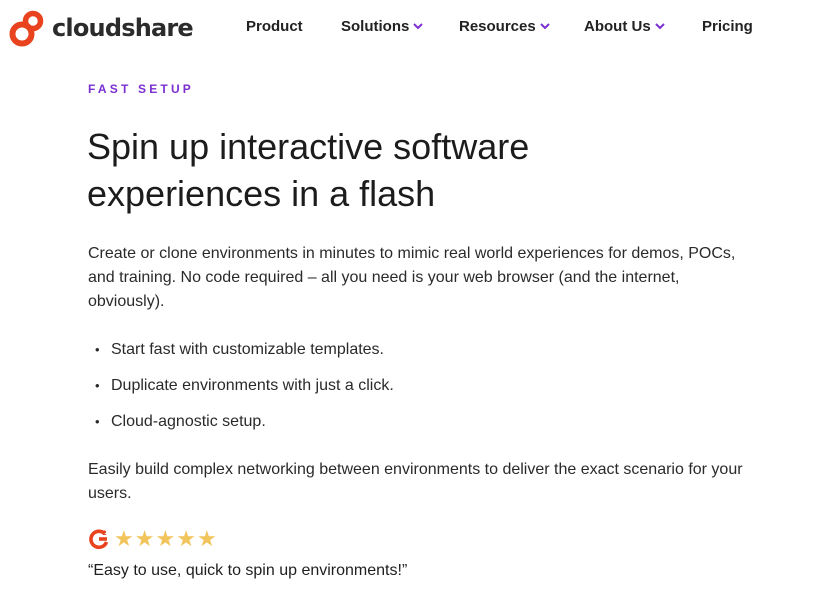 The height and width of the screenshot is (598, 816). I want to click on nav-resources: Resources, so click(504, 26).